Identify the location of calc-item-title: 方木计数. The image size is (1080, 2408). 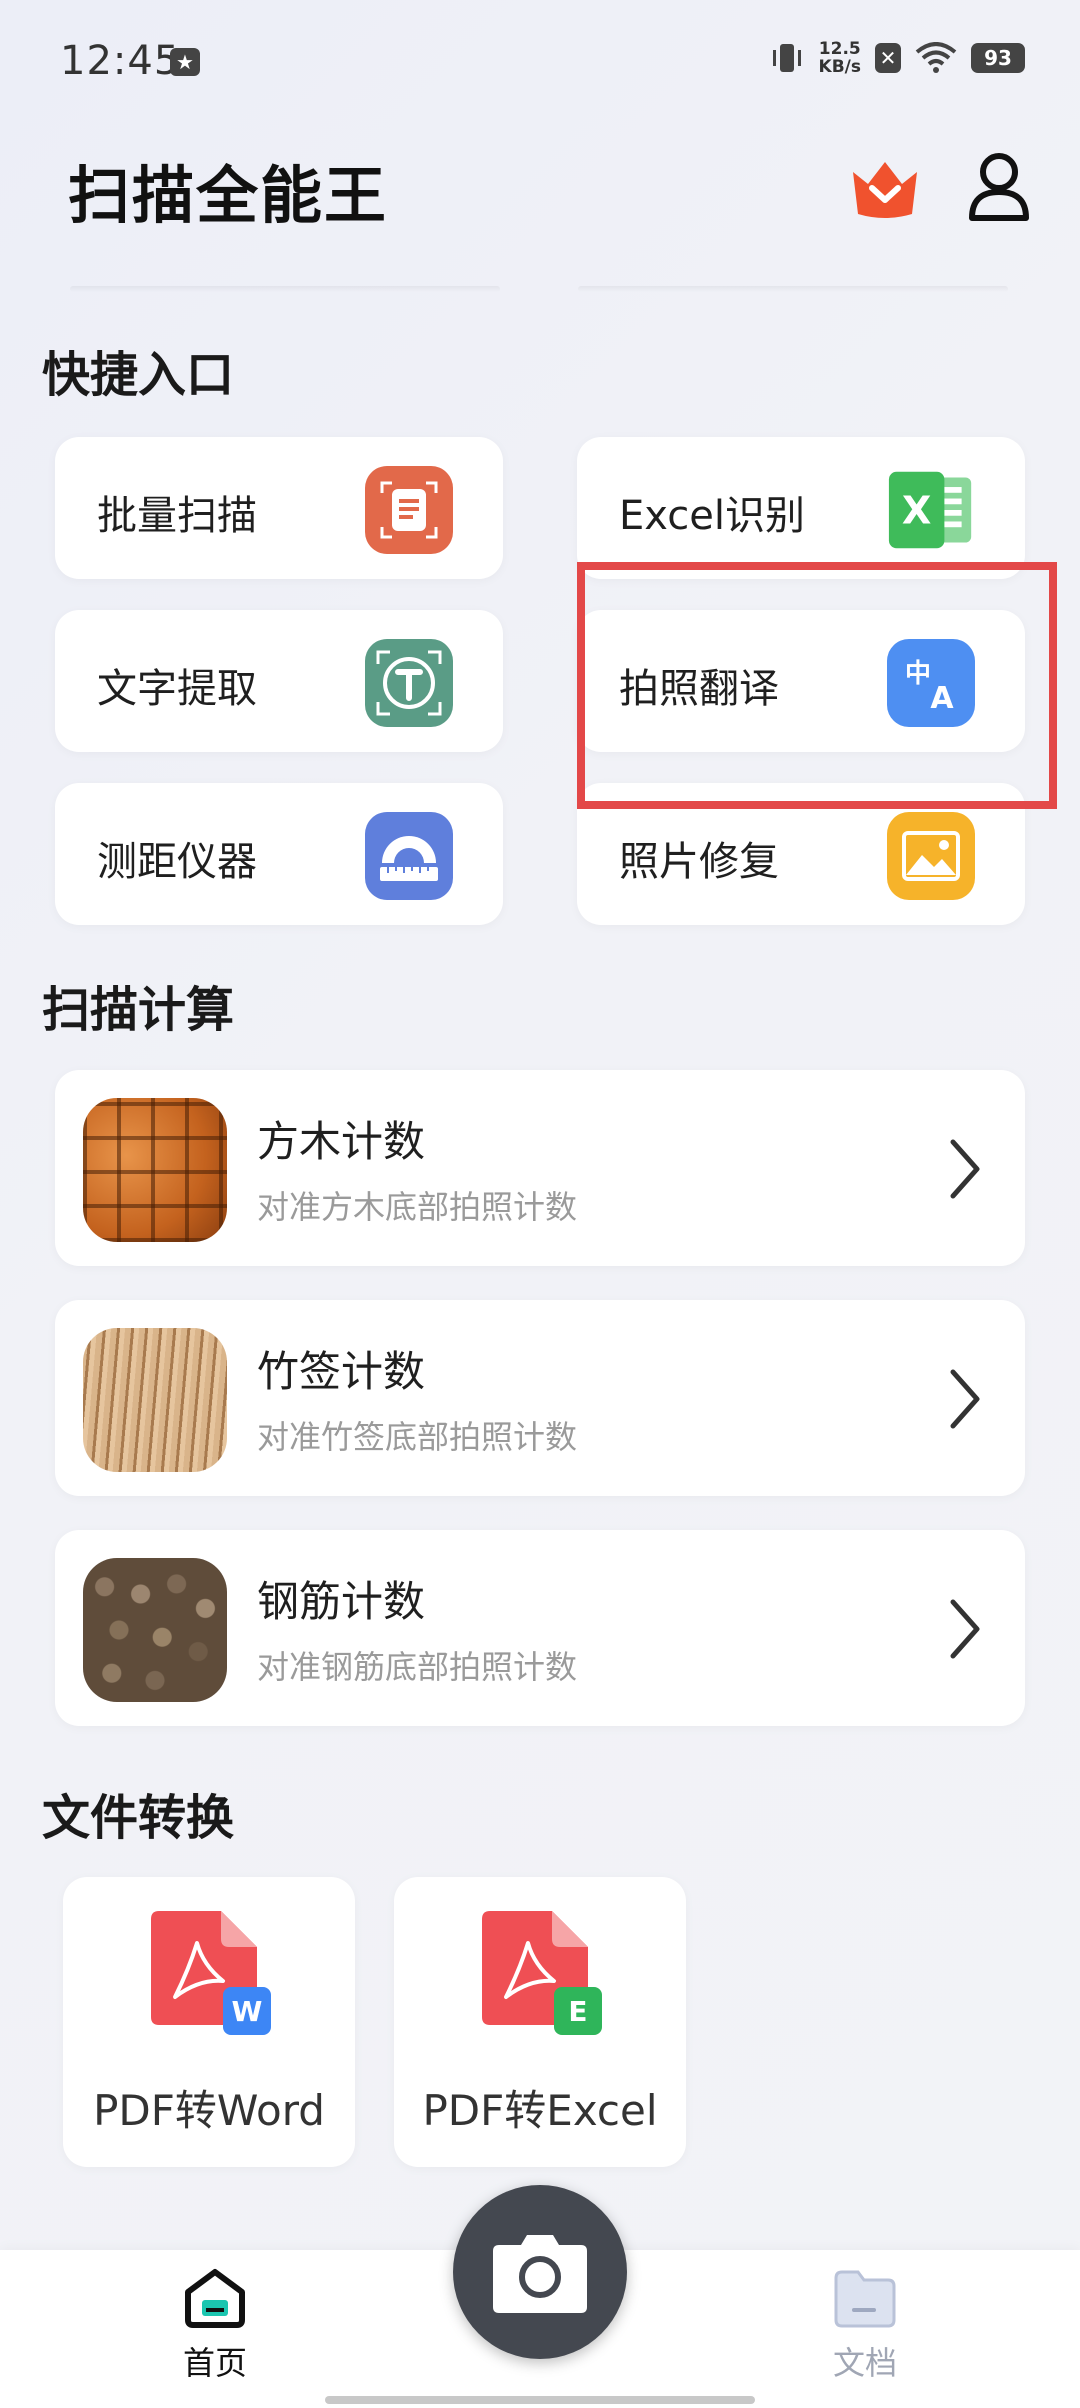
(341, 1141).